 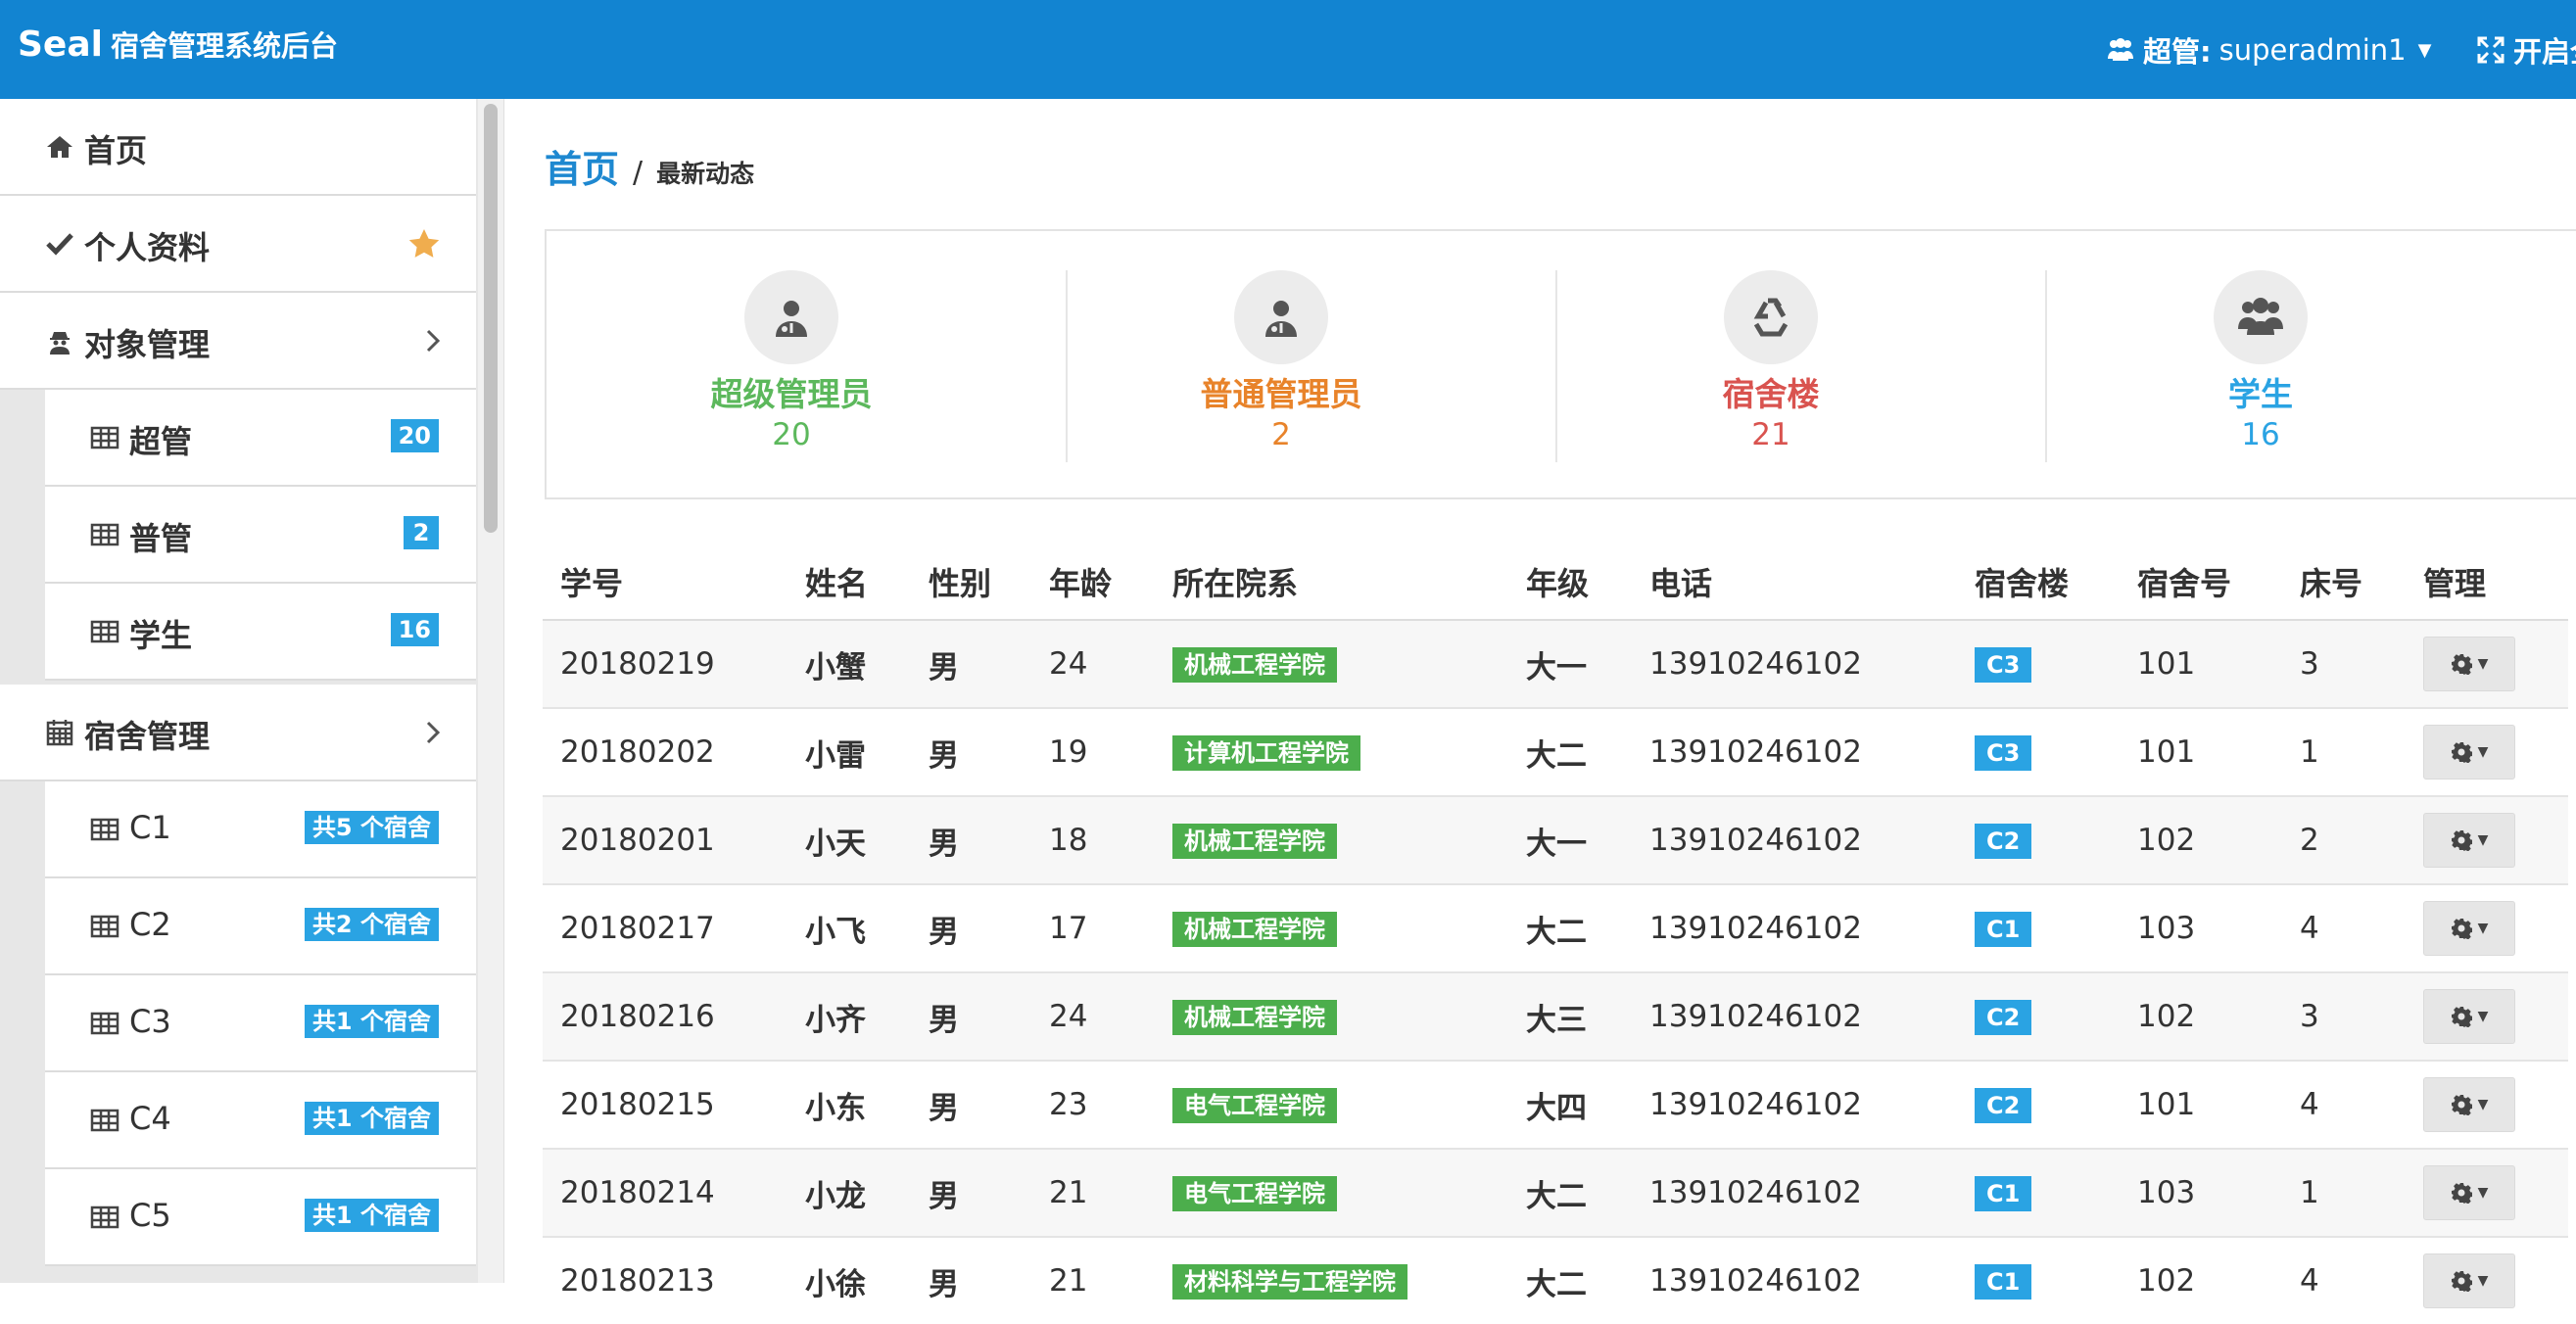 What do you see at coordinates (1794, 582) in the screenshot?
I see `column-header: 电话` at bounding box center [1794, 582].